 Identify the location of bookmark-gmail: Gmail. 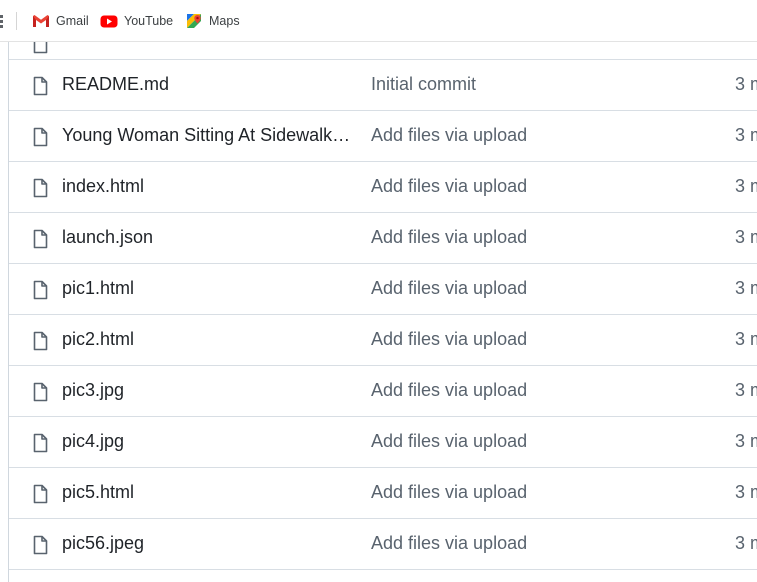
(60, 21).